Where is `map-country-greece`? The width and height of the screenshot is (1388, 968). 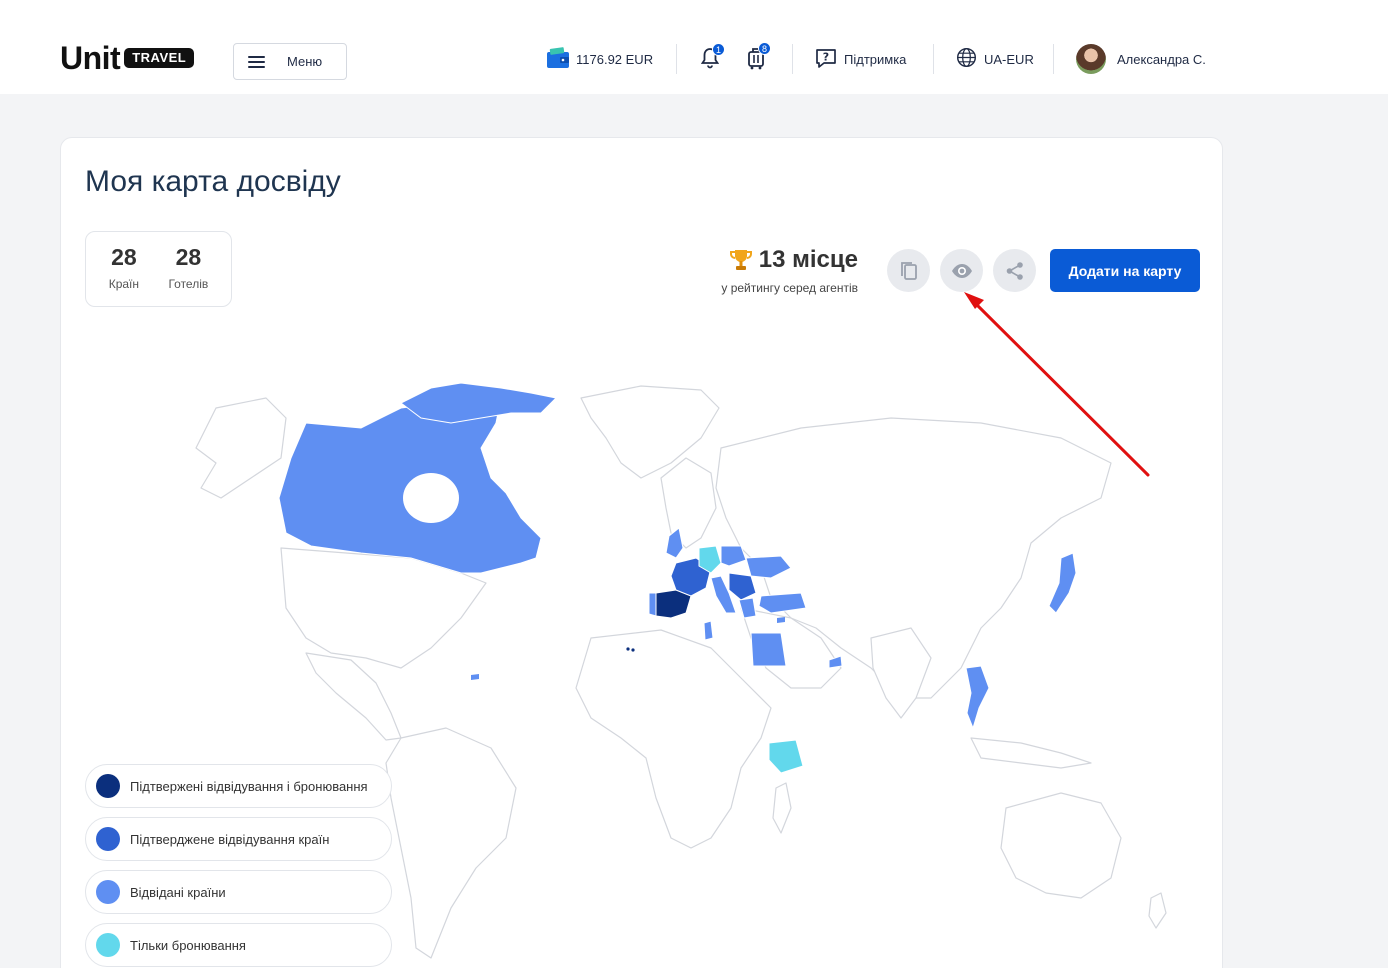 map-country-greece is located at coordinates (747, 608).